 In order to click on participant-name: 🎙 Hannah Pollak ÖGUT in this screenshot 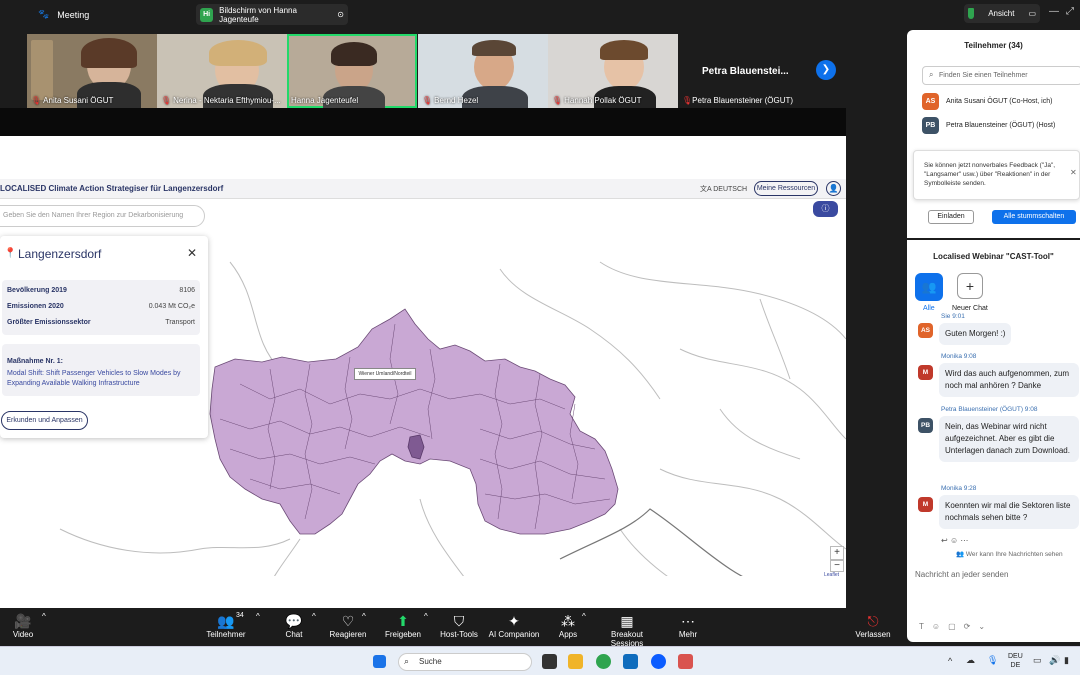, I will do `click(597, 100)`.